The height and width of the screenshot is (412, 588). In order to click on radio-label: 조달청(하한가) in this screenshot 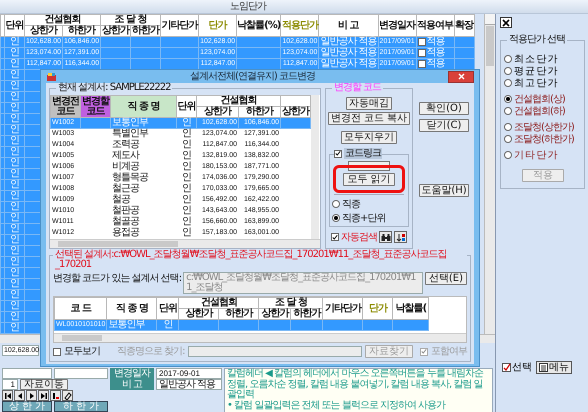, I will do `click(544, 139)`.